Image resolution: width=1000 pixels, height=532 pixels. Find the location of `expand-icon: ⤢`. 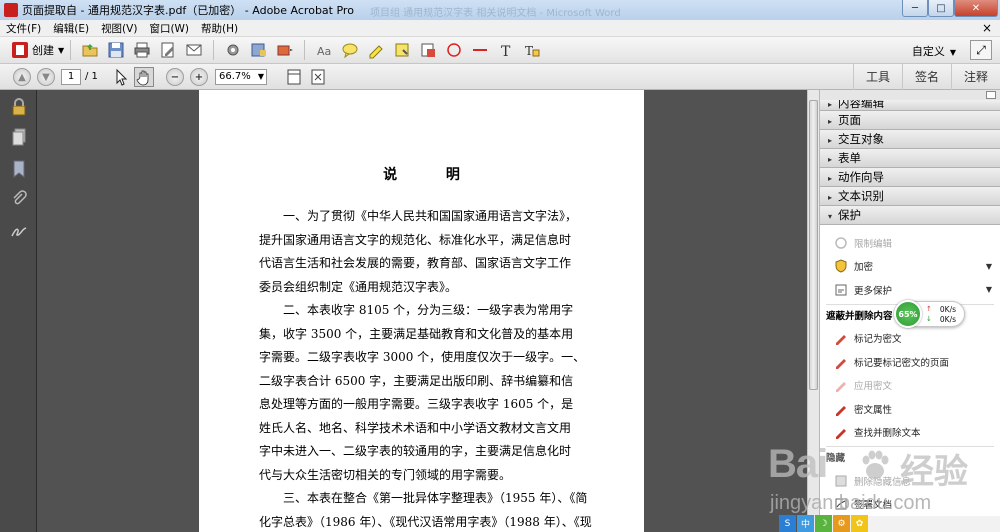

expand-icon: ⤢ is located at coordinates (981, 50).